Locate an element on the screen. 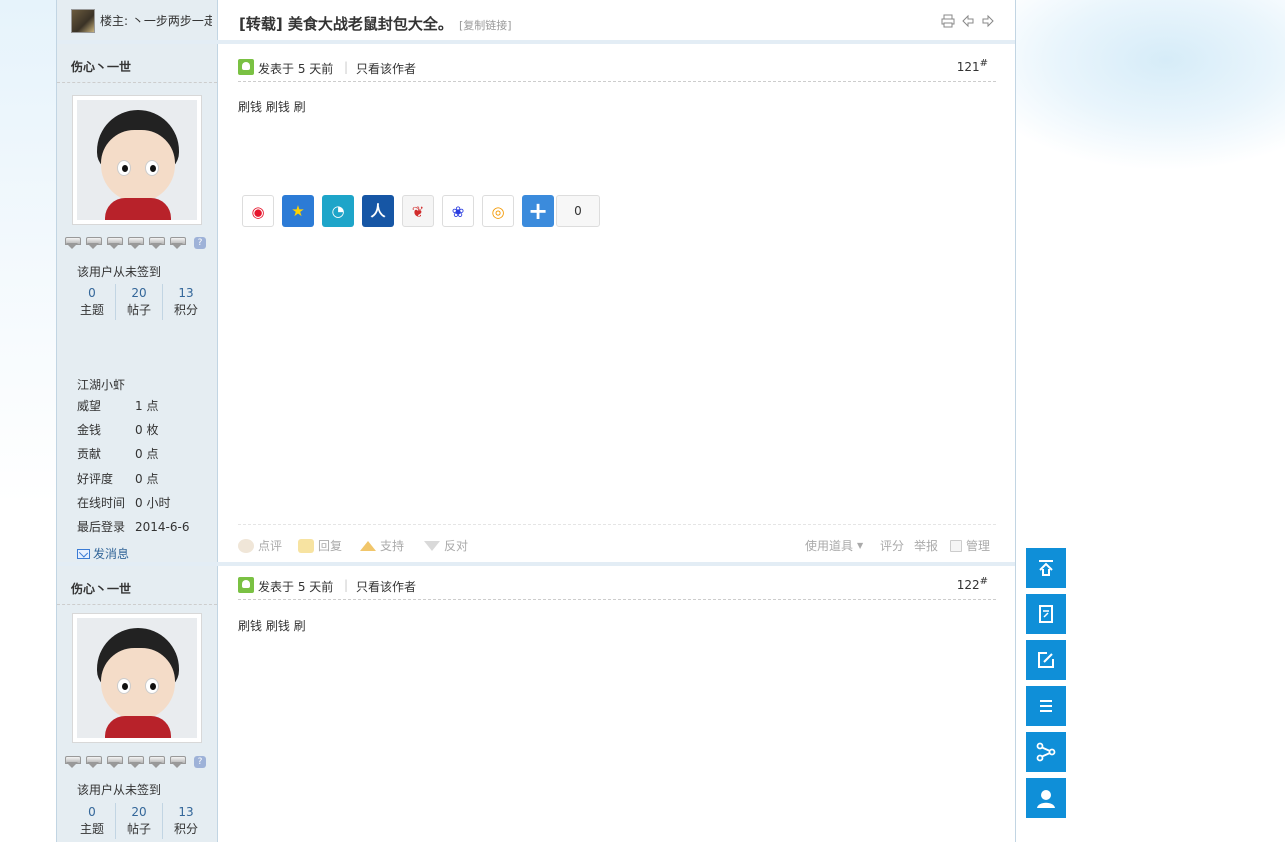 This screenshot has width=1285, height=842. checkbox-icon is located at coordinates (956, 545).